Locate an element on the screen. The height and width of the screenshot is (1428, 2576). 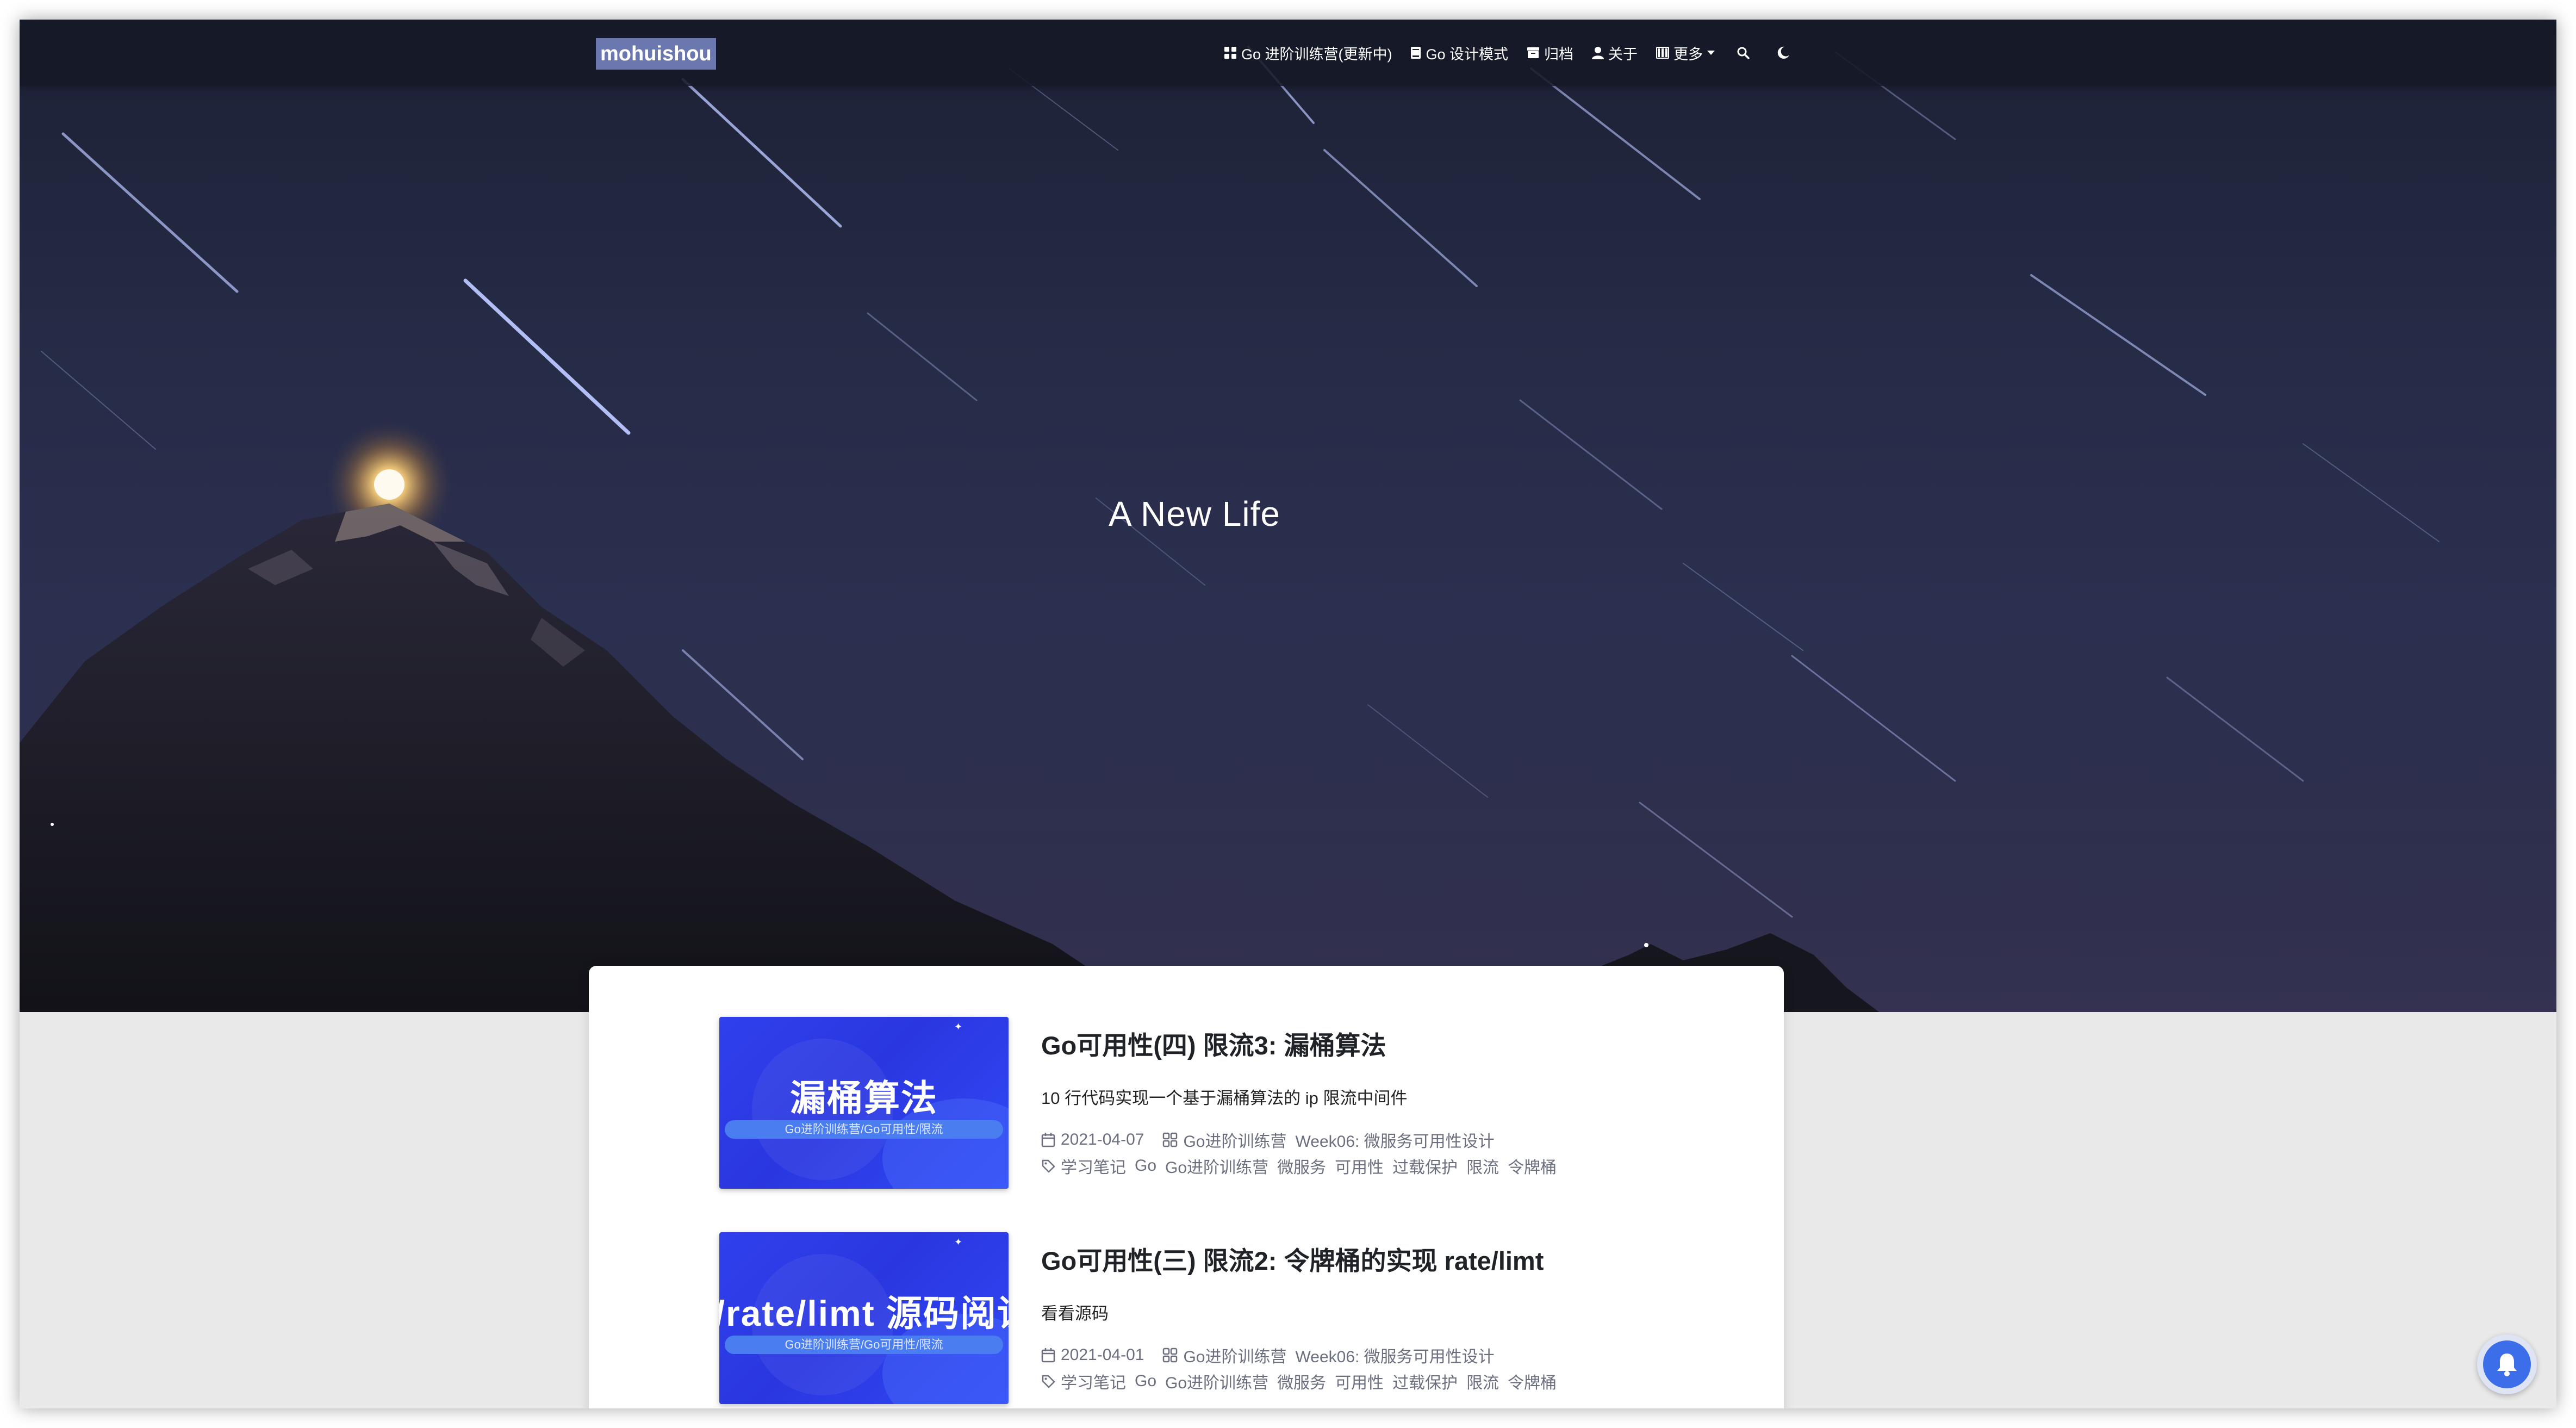
notification-button is located at coordinates (2507, 1364).